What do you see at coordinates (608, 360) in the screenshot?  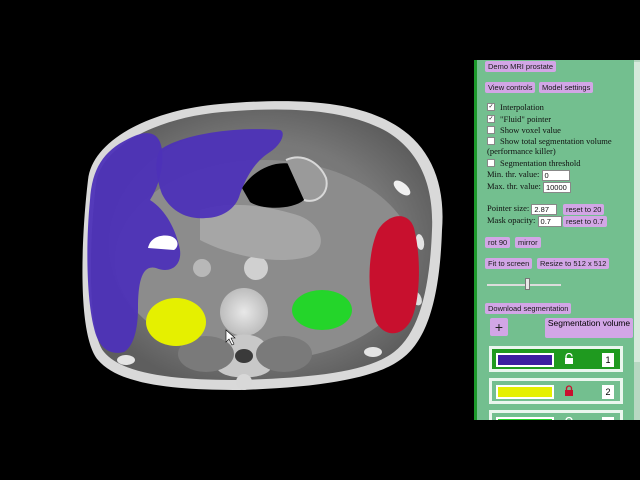 I see `segment-number: 1` at bounding box center [608, 360].